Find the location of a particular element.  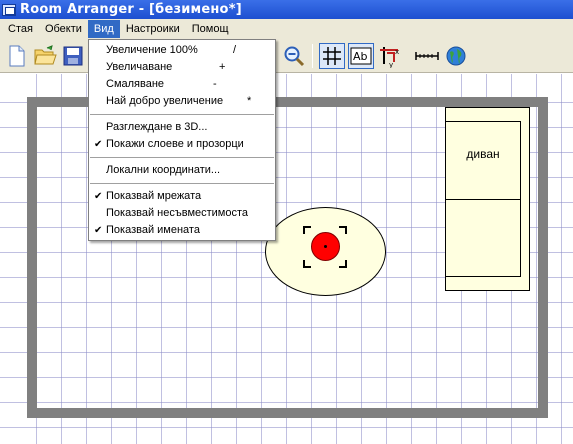

save-icon is located at coordinates (73, 56).